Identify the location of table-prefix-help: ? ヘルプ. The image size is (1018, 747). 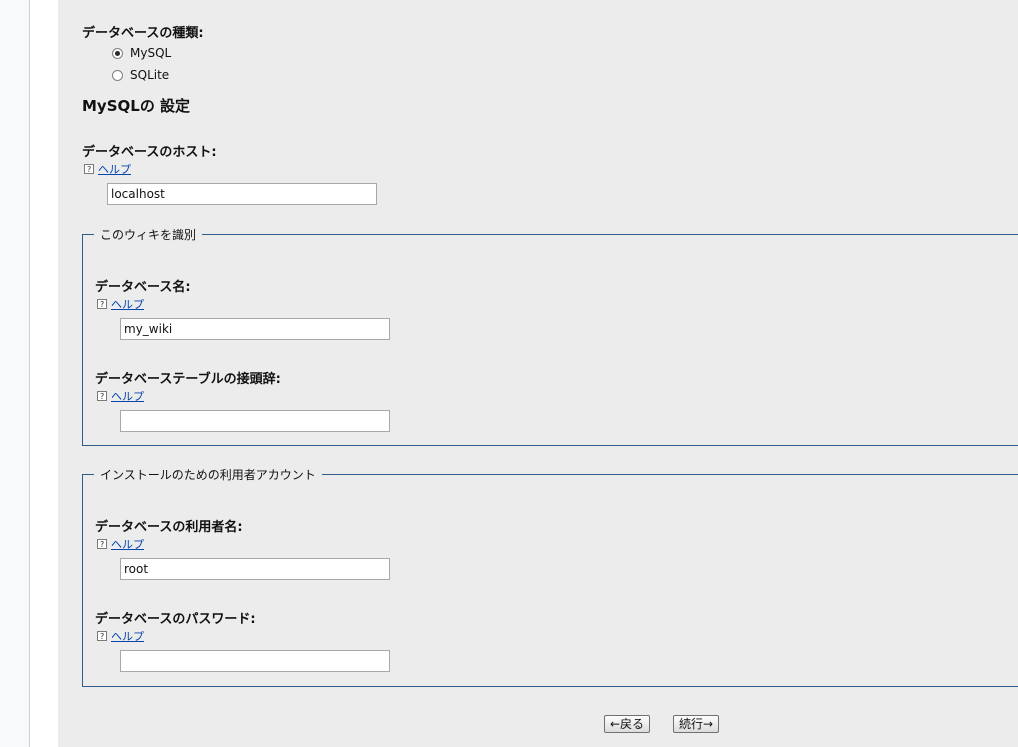
(120, 396).